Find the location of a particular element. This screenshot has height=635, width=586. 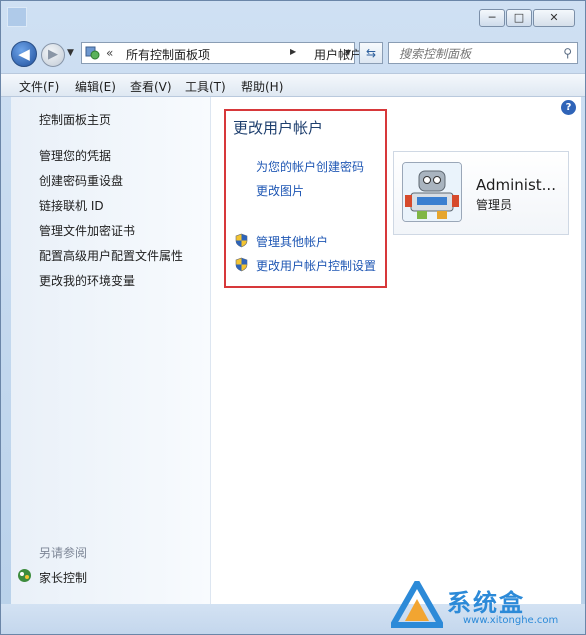

sidebar-item-control-panel-home: 控制面板主页 is located at coordinates (75, 119).